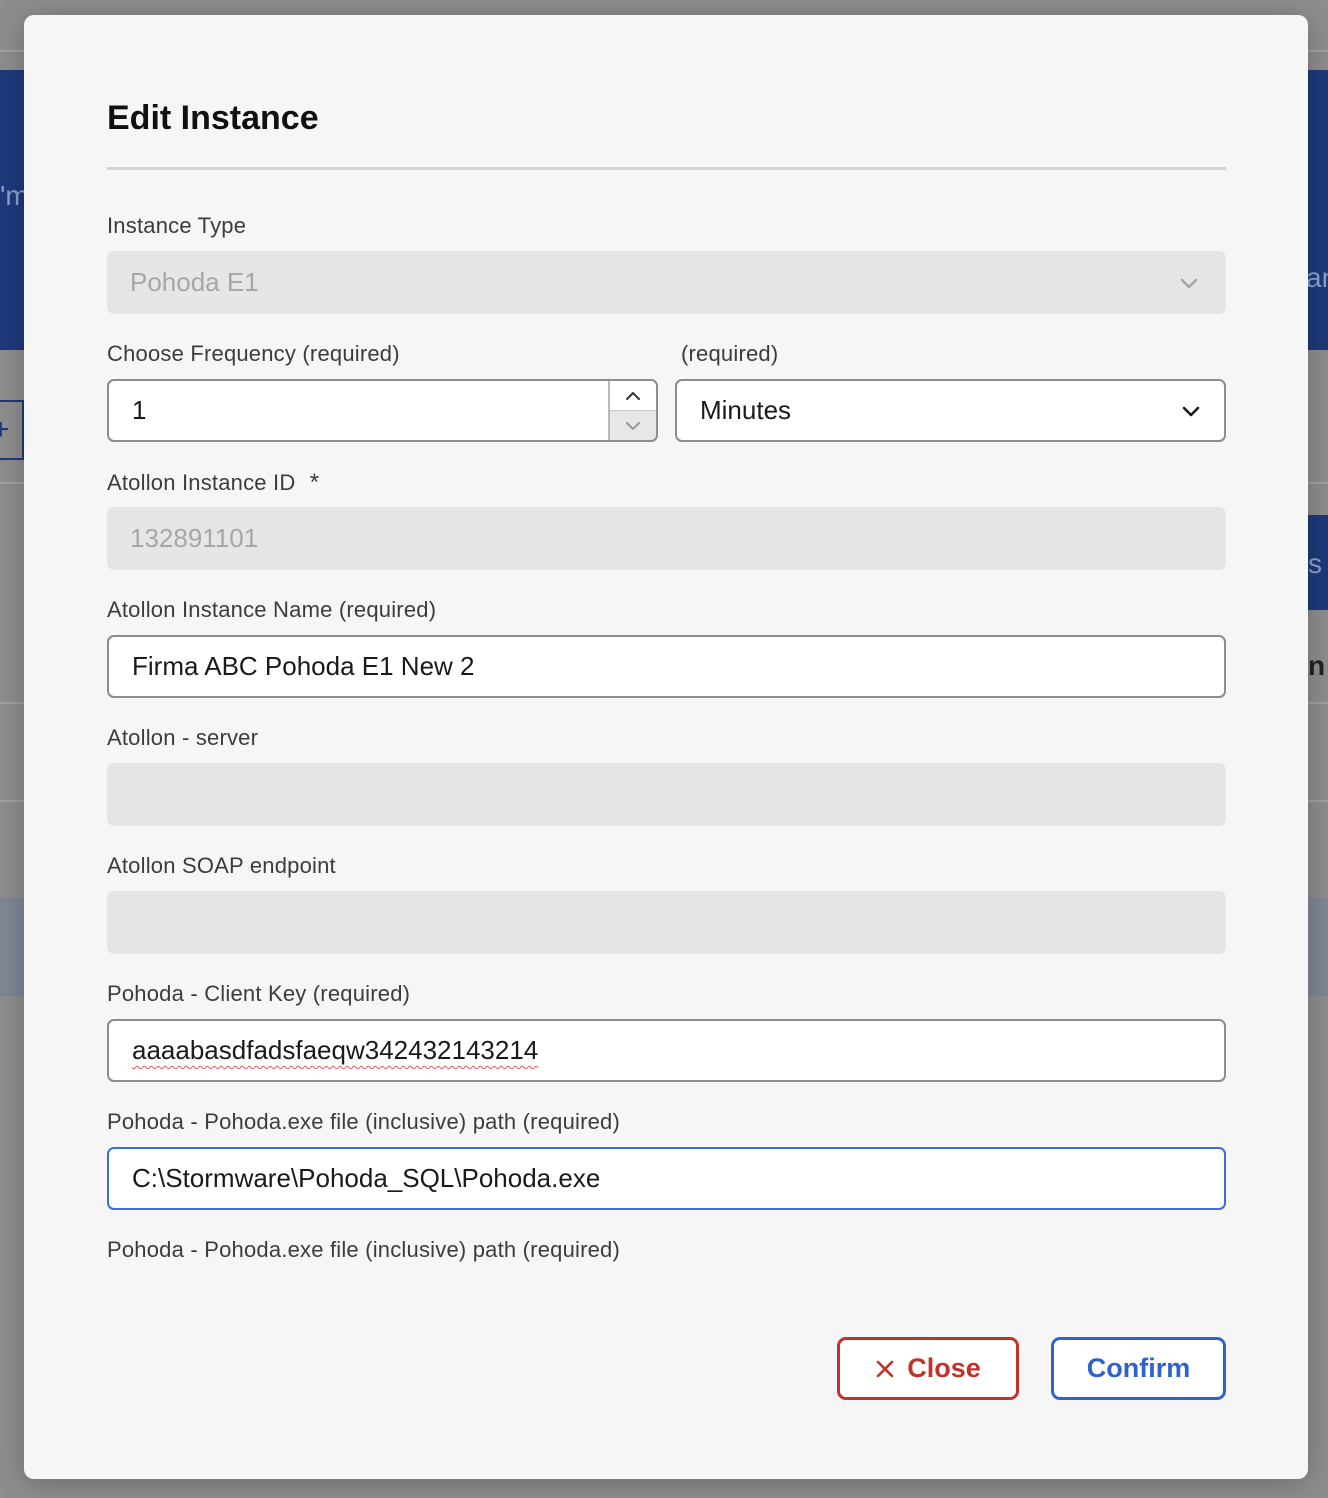 The height and width of the screenshot is (1498, 1328). Describe the element at coordinates (1318, 210) in the screenshot. I see `background-panel-right` at that location.